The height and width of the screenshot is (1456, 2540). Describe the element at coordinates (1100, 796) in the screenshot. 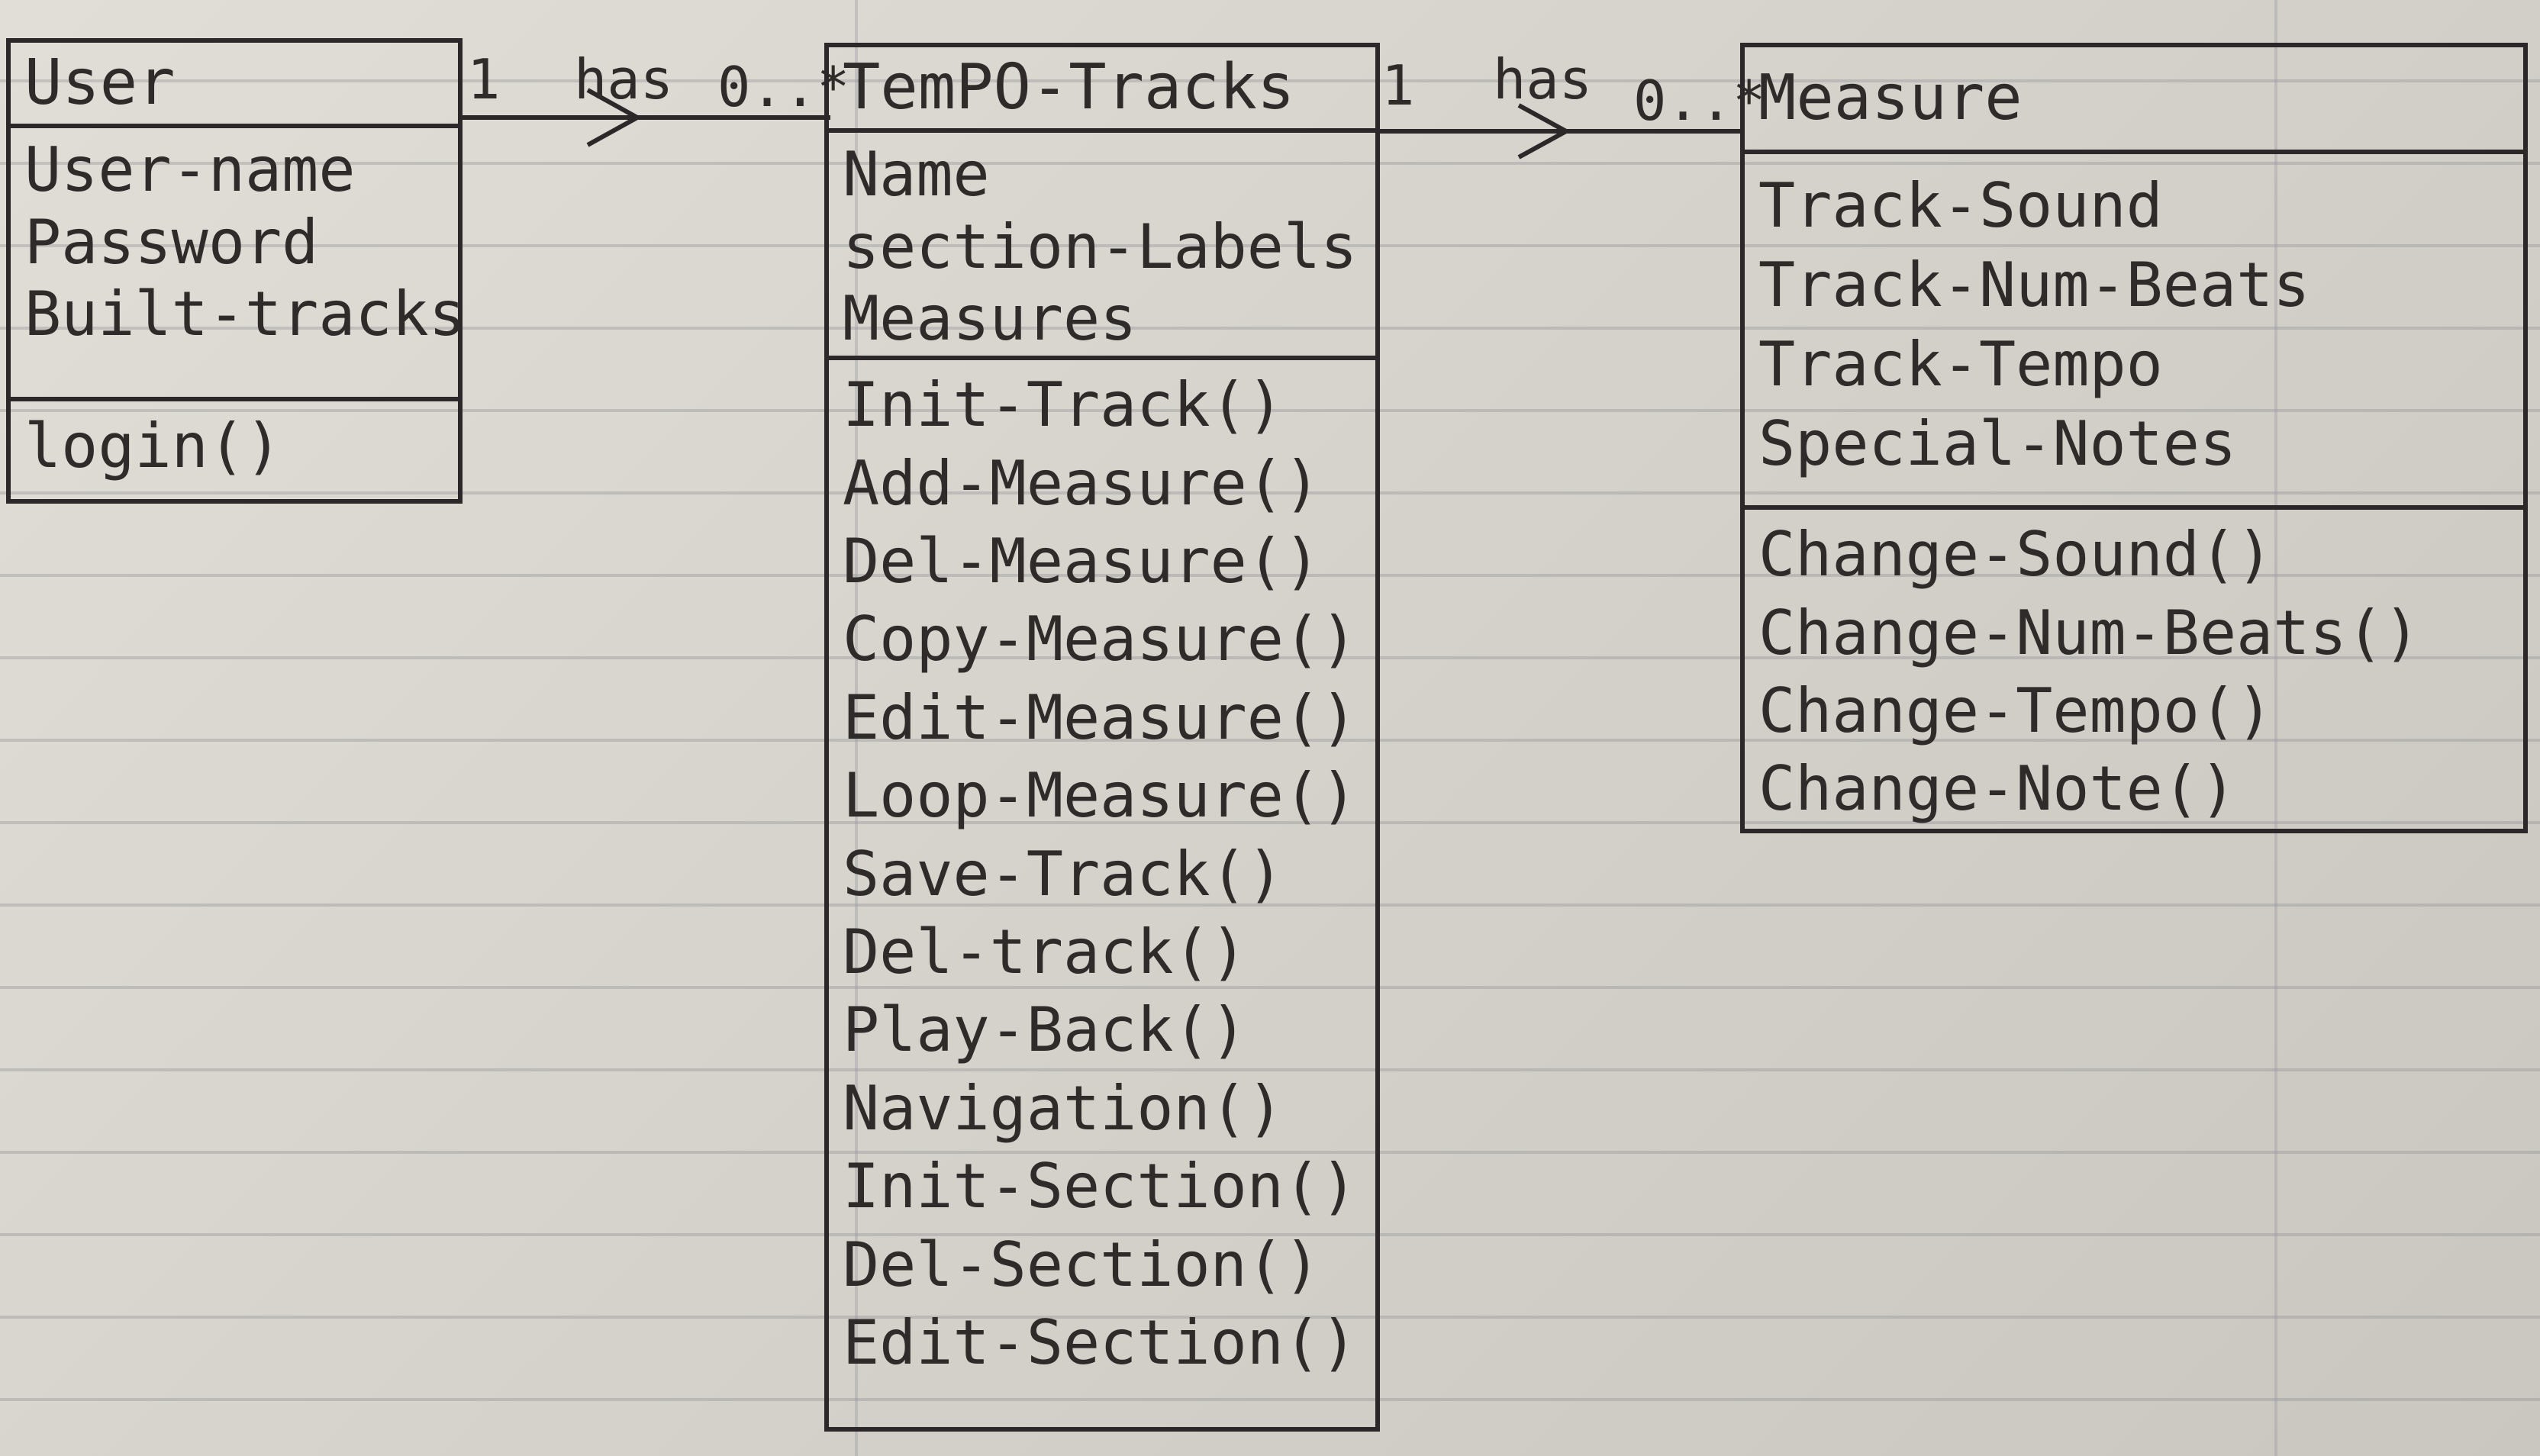

I see `method: Loop-Measure()` at that location.